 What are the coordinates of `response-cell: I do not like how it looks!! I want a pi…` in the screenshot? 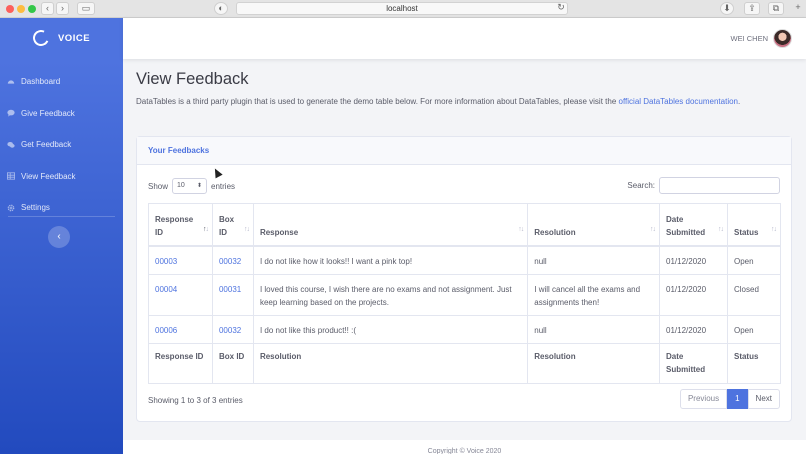 It's located at (390, 260).